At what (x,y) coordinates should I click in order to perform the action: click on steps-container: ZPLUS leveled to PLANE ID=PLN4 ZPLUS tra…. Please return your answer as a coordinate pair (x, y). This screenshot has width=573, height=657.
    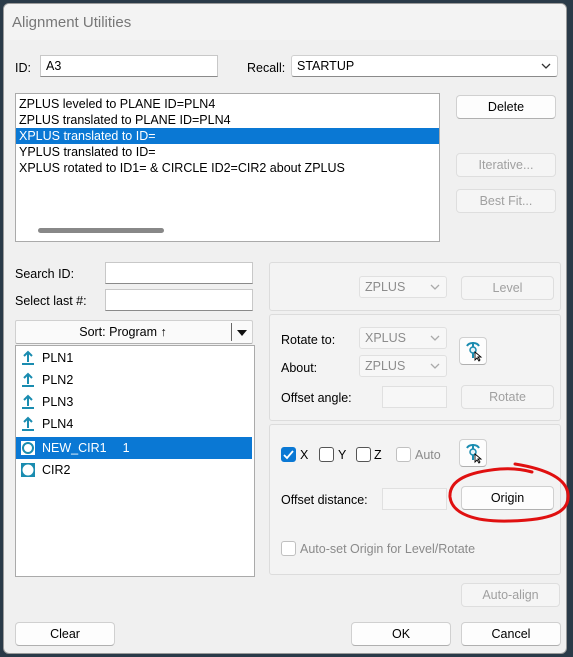
    Looking at the image, I should click on (227, 135).